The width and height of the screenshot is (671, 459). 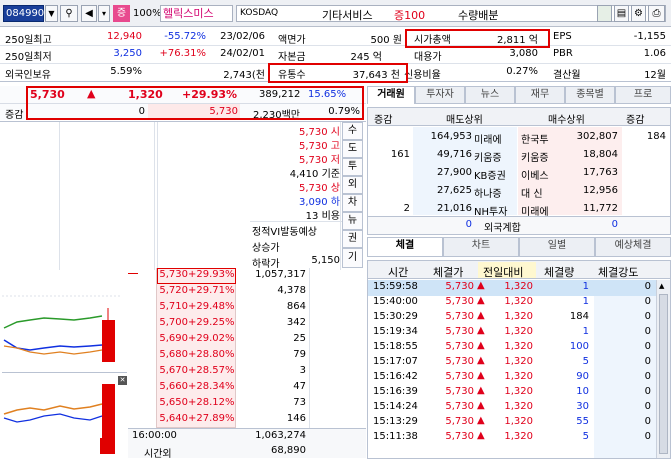 What do you see at coordinates (23, 13) in the screenshot?
I see `stock-code-input: 084990` at bounding box center [23, 13].